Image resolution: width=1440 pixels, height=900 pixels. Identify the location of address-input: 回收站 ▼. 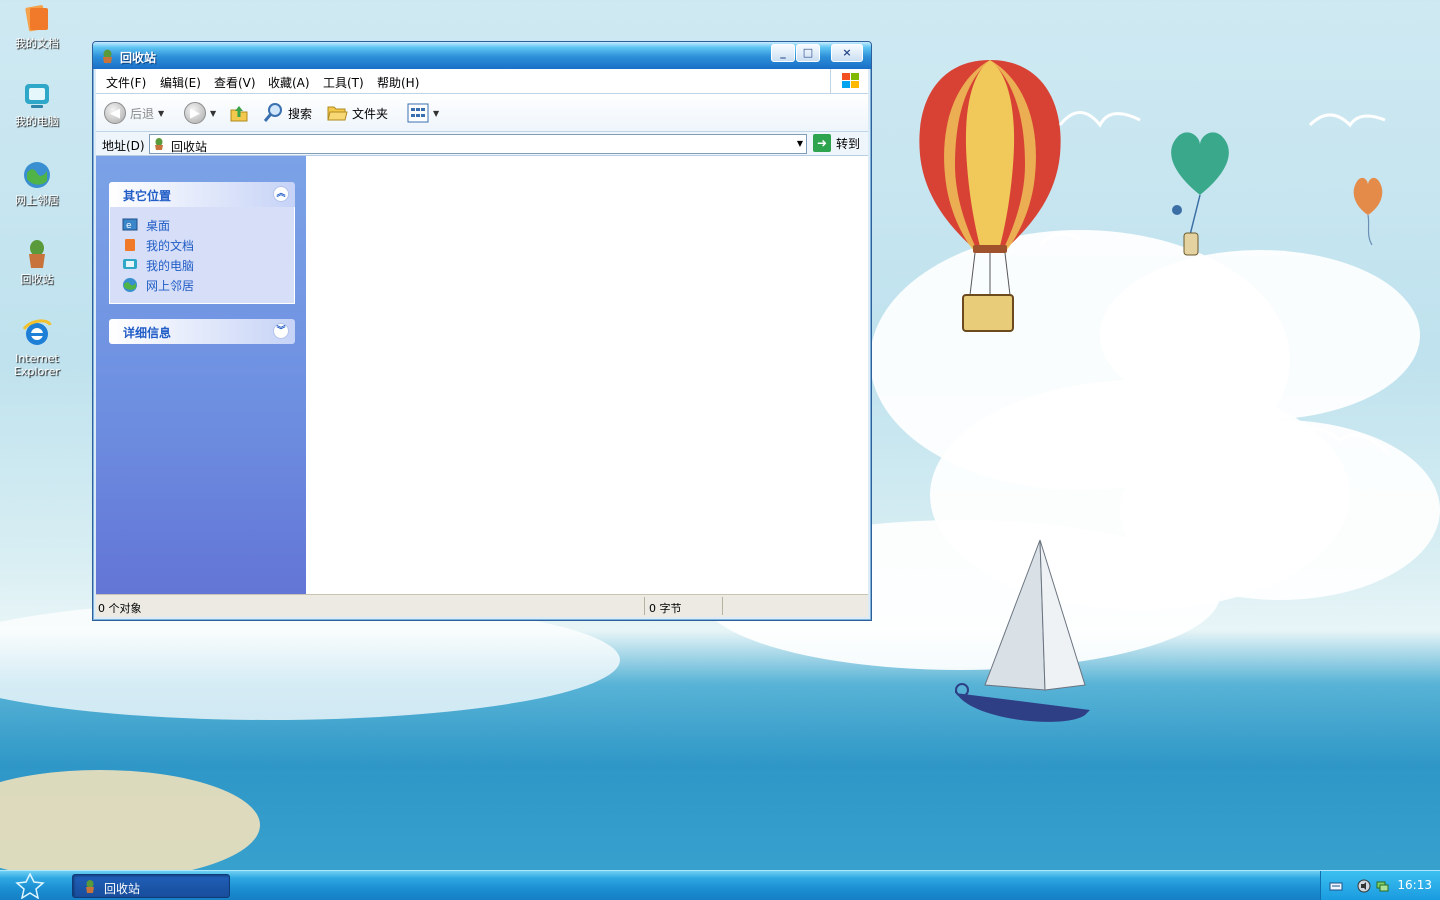
(478, 144).